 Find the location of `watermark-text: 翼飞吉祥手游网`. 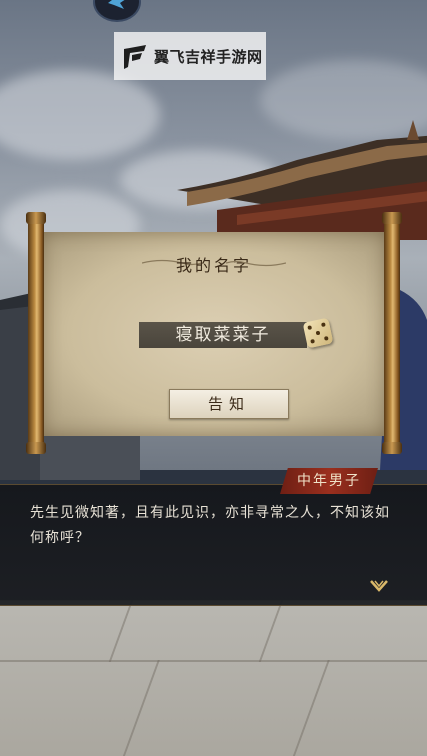

watermark-text: 翼飞吉祥手游网 is located at coordinates (208, 56).